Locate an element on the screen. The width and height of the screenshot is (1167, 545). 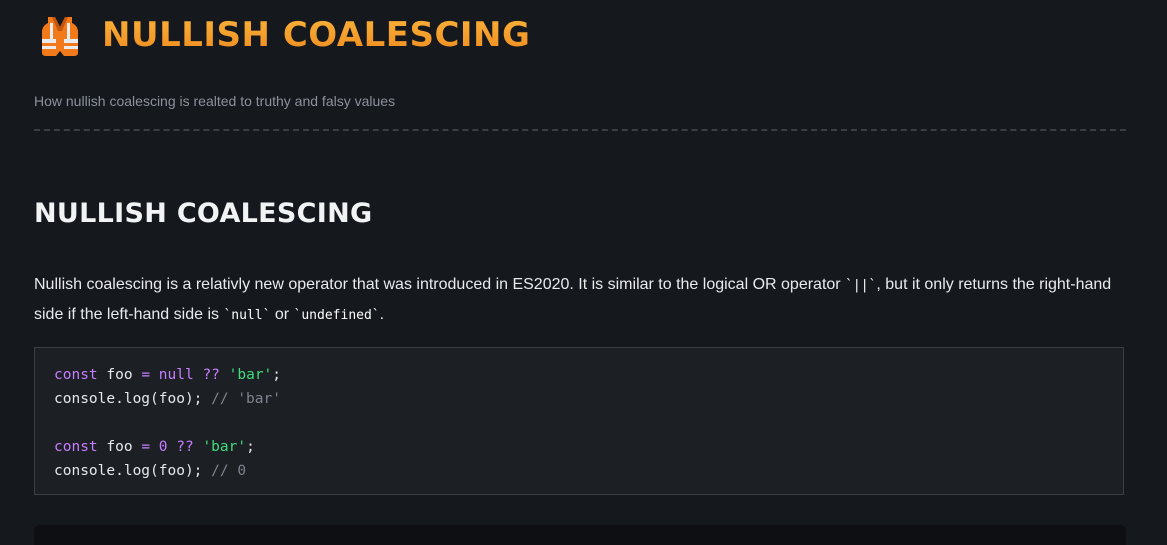
section-heading: NULLISH COALESCING is located at coordinates (203, 213).